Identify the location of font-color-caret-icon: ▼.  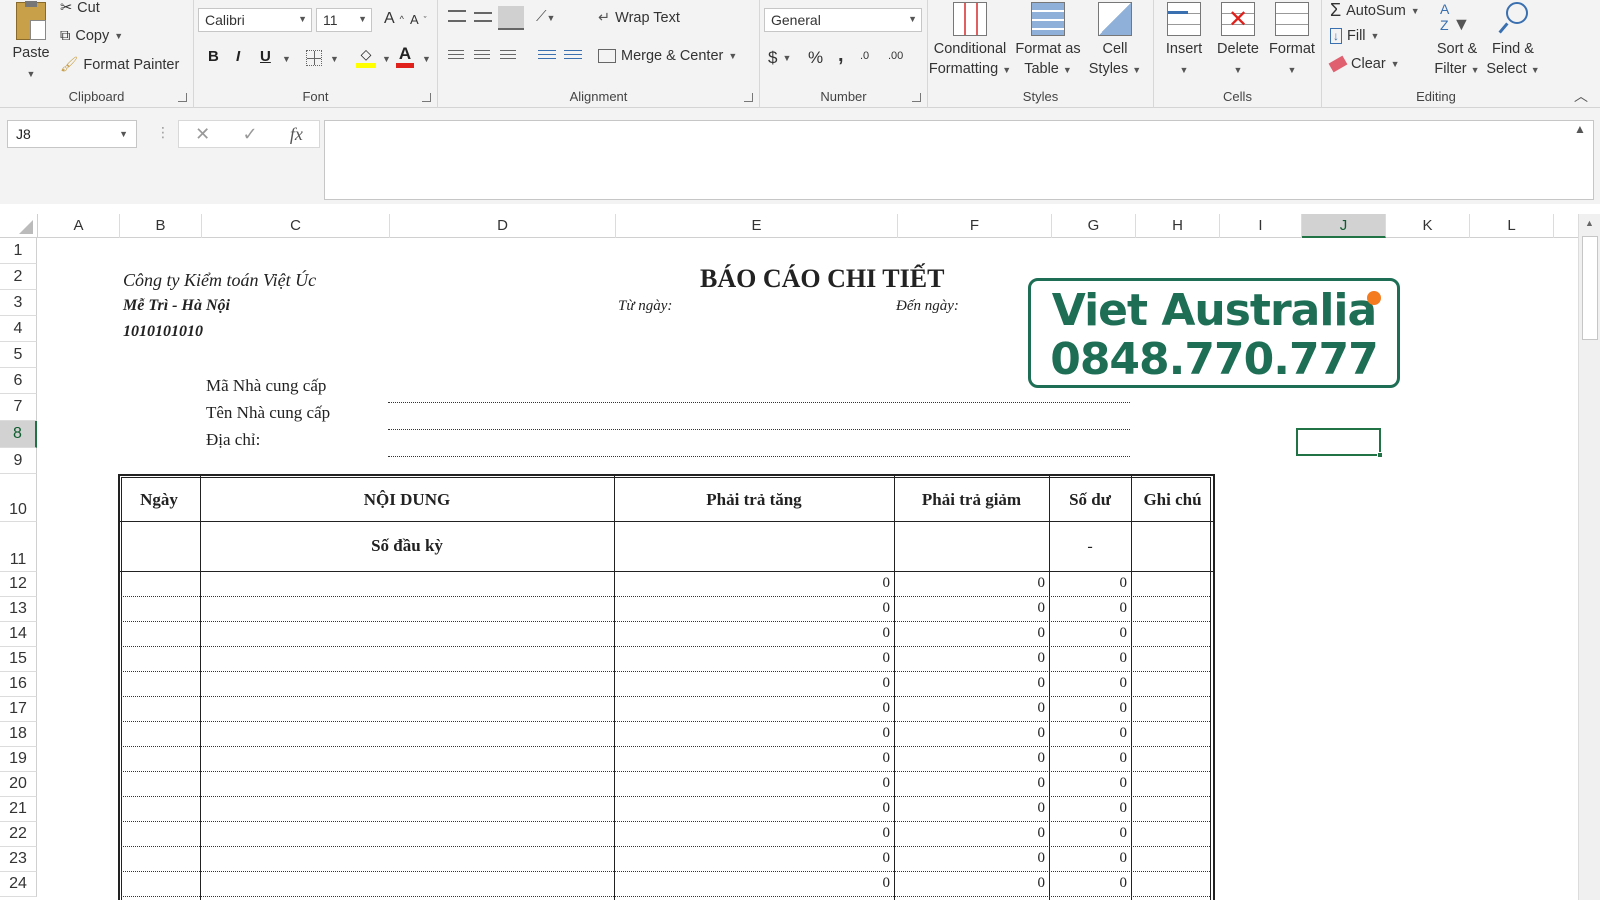
(426, 59).